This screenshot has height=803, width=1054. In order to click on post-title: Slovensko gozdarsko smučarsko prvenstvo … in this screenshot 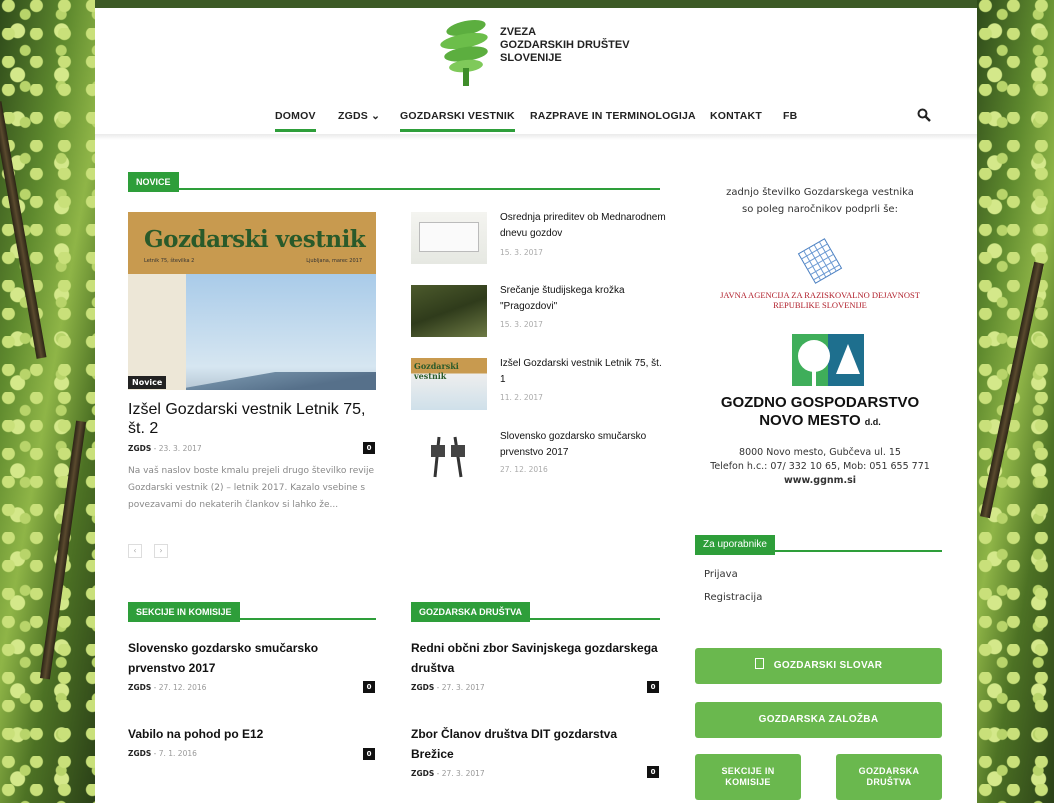, I will do `click(253, 658)`.